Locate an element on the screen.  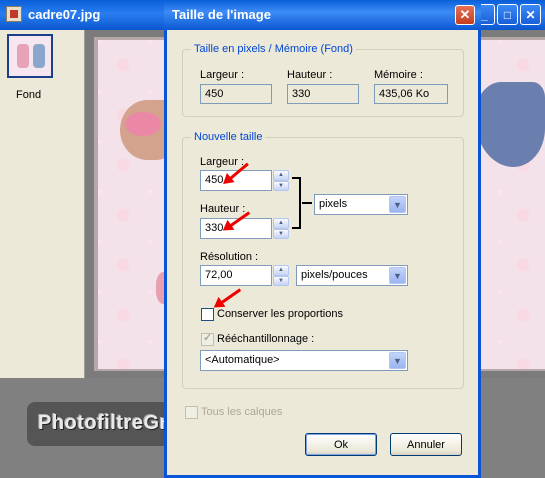
image-window-title: cadre07.jpg is located at coordinates (64, 14).